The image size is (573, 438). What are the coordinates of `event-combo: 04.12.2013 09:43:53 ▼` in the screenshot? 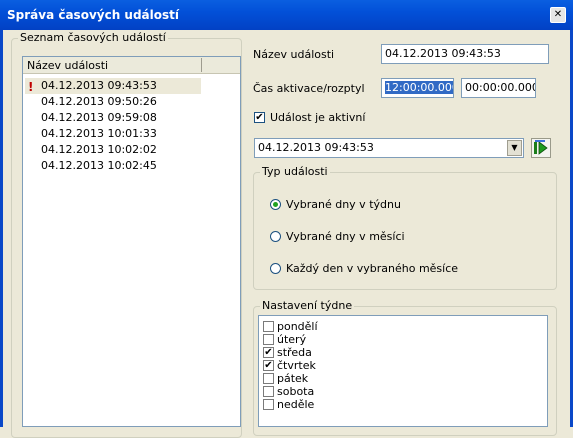 It's located at (389, 148).